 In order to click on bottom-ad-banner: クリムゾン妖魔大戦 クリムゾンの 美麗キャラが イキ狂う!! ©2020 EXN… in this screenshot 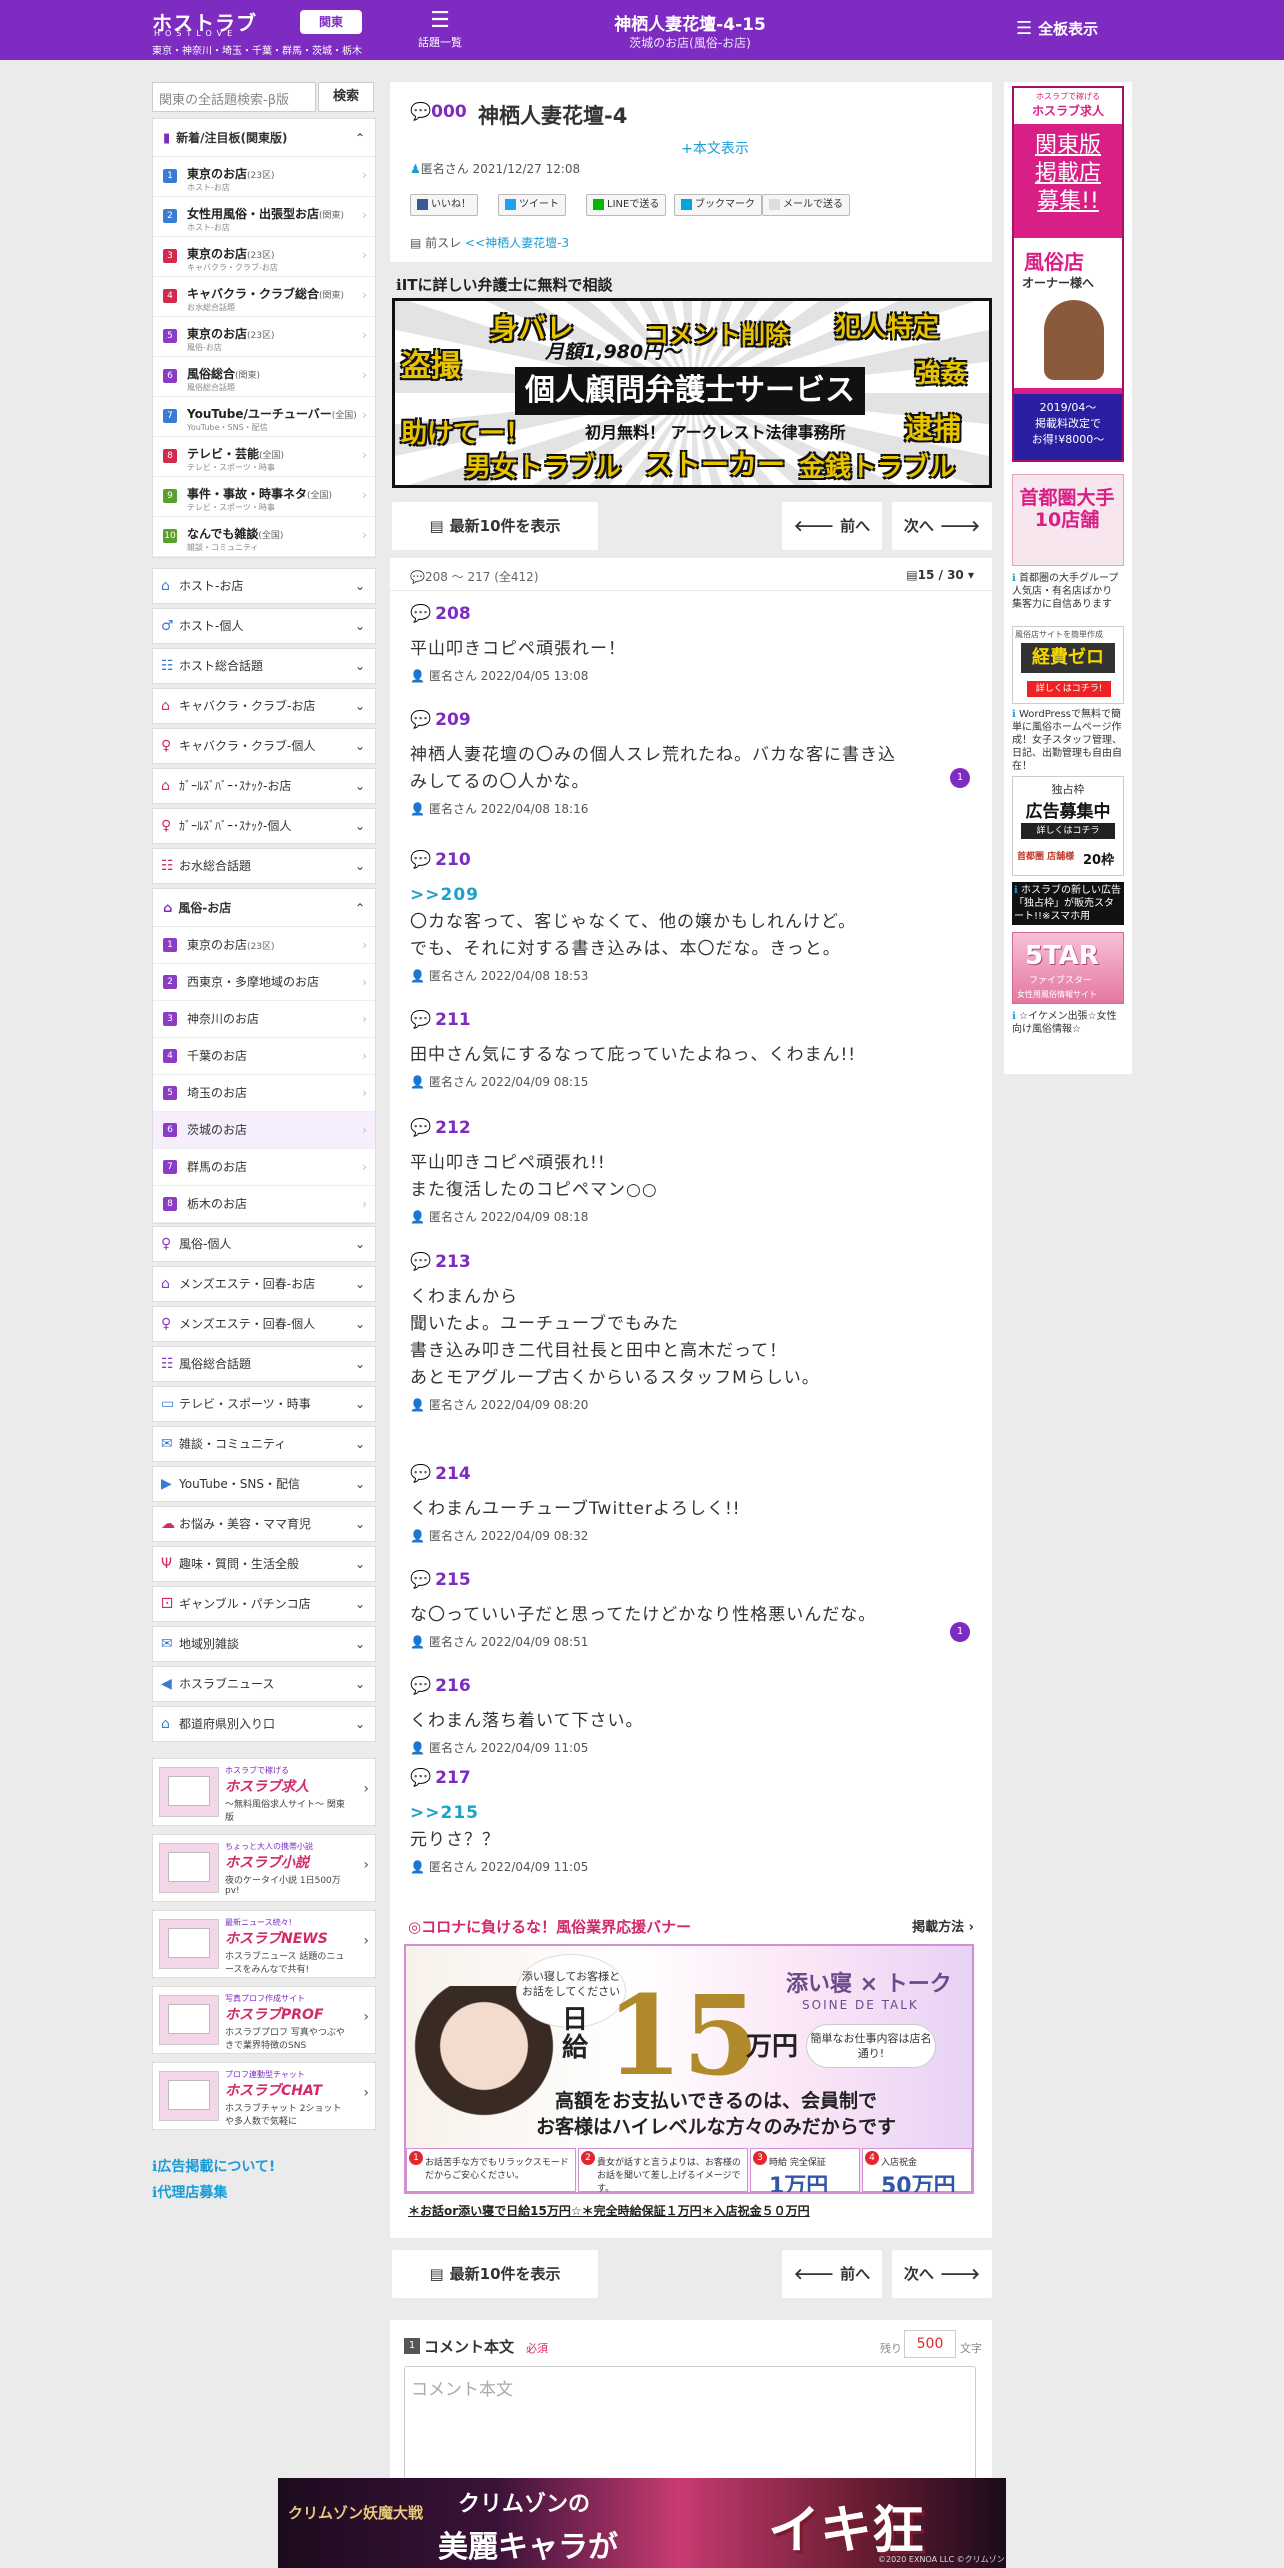, I will do `click(642, 2523)`.